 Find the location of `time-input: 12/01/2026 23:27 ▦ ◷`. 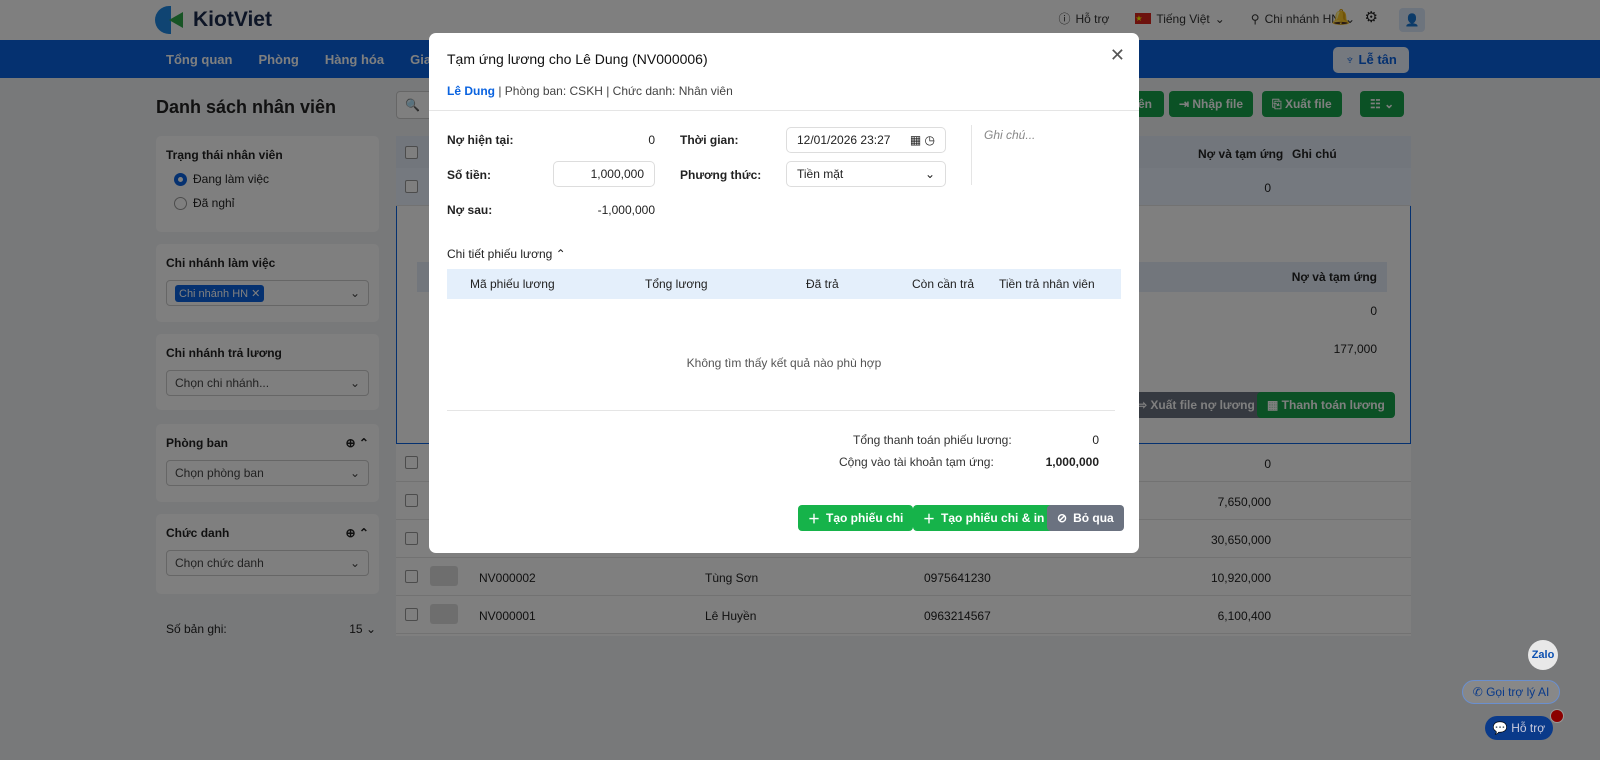

time-input: 12/01/2026 23:27 ▦ ◷ is located at coordinates (866, 140).